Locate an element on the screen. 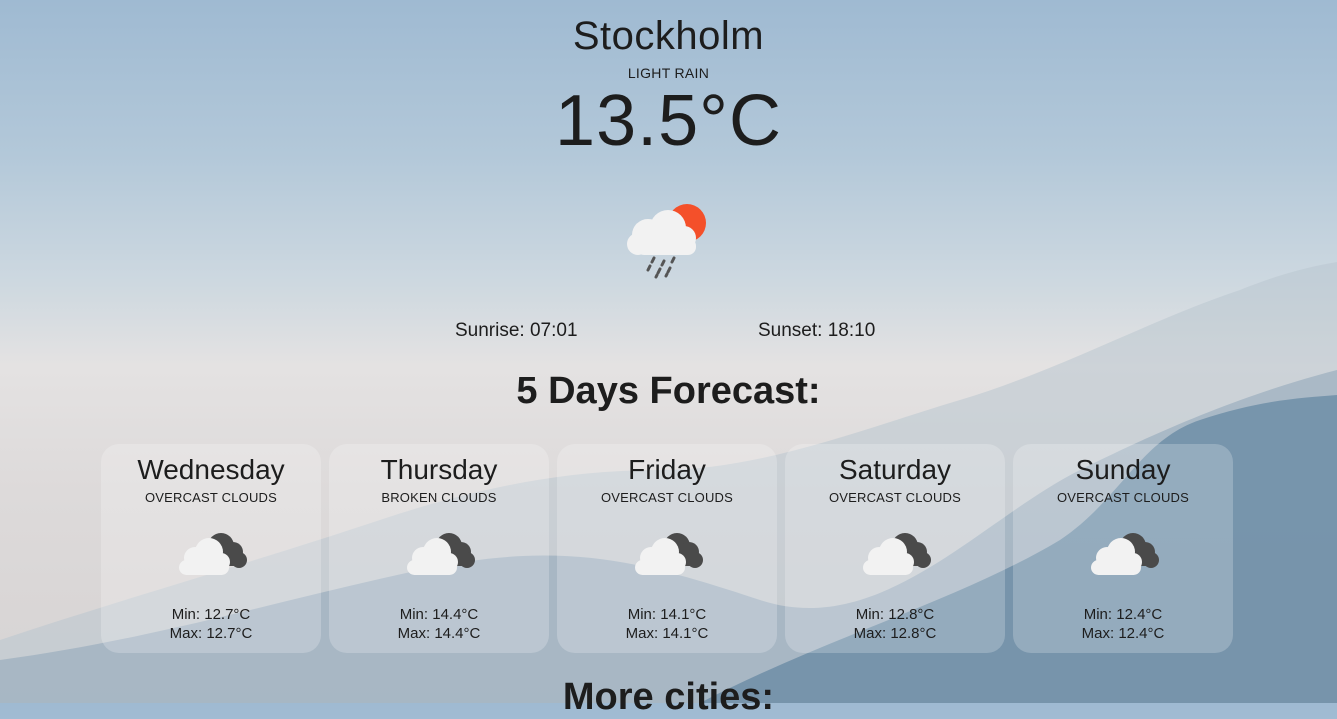 The image size is (1337, 719). more-cities-title: More cities: is located at coordinates (668, 697).